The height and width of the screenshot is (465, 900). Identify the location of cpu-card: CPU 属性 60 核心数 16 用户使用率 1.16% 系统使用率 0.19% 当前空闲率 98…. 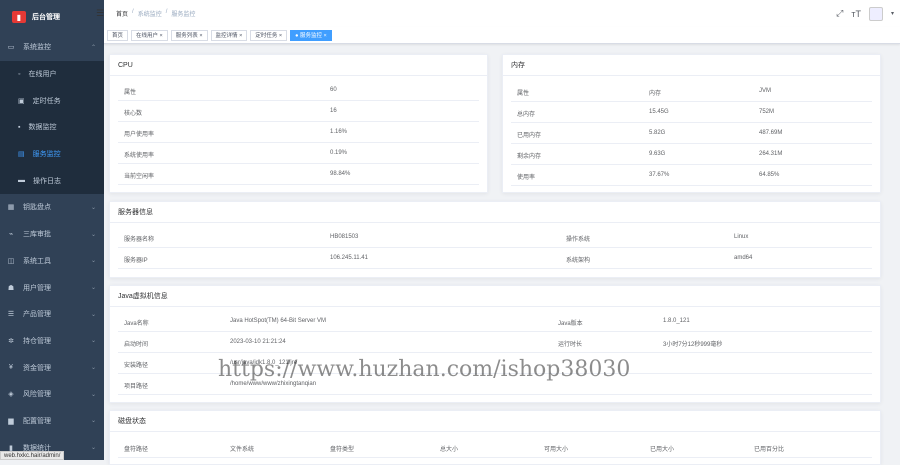
(298, 123).